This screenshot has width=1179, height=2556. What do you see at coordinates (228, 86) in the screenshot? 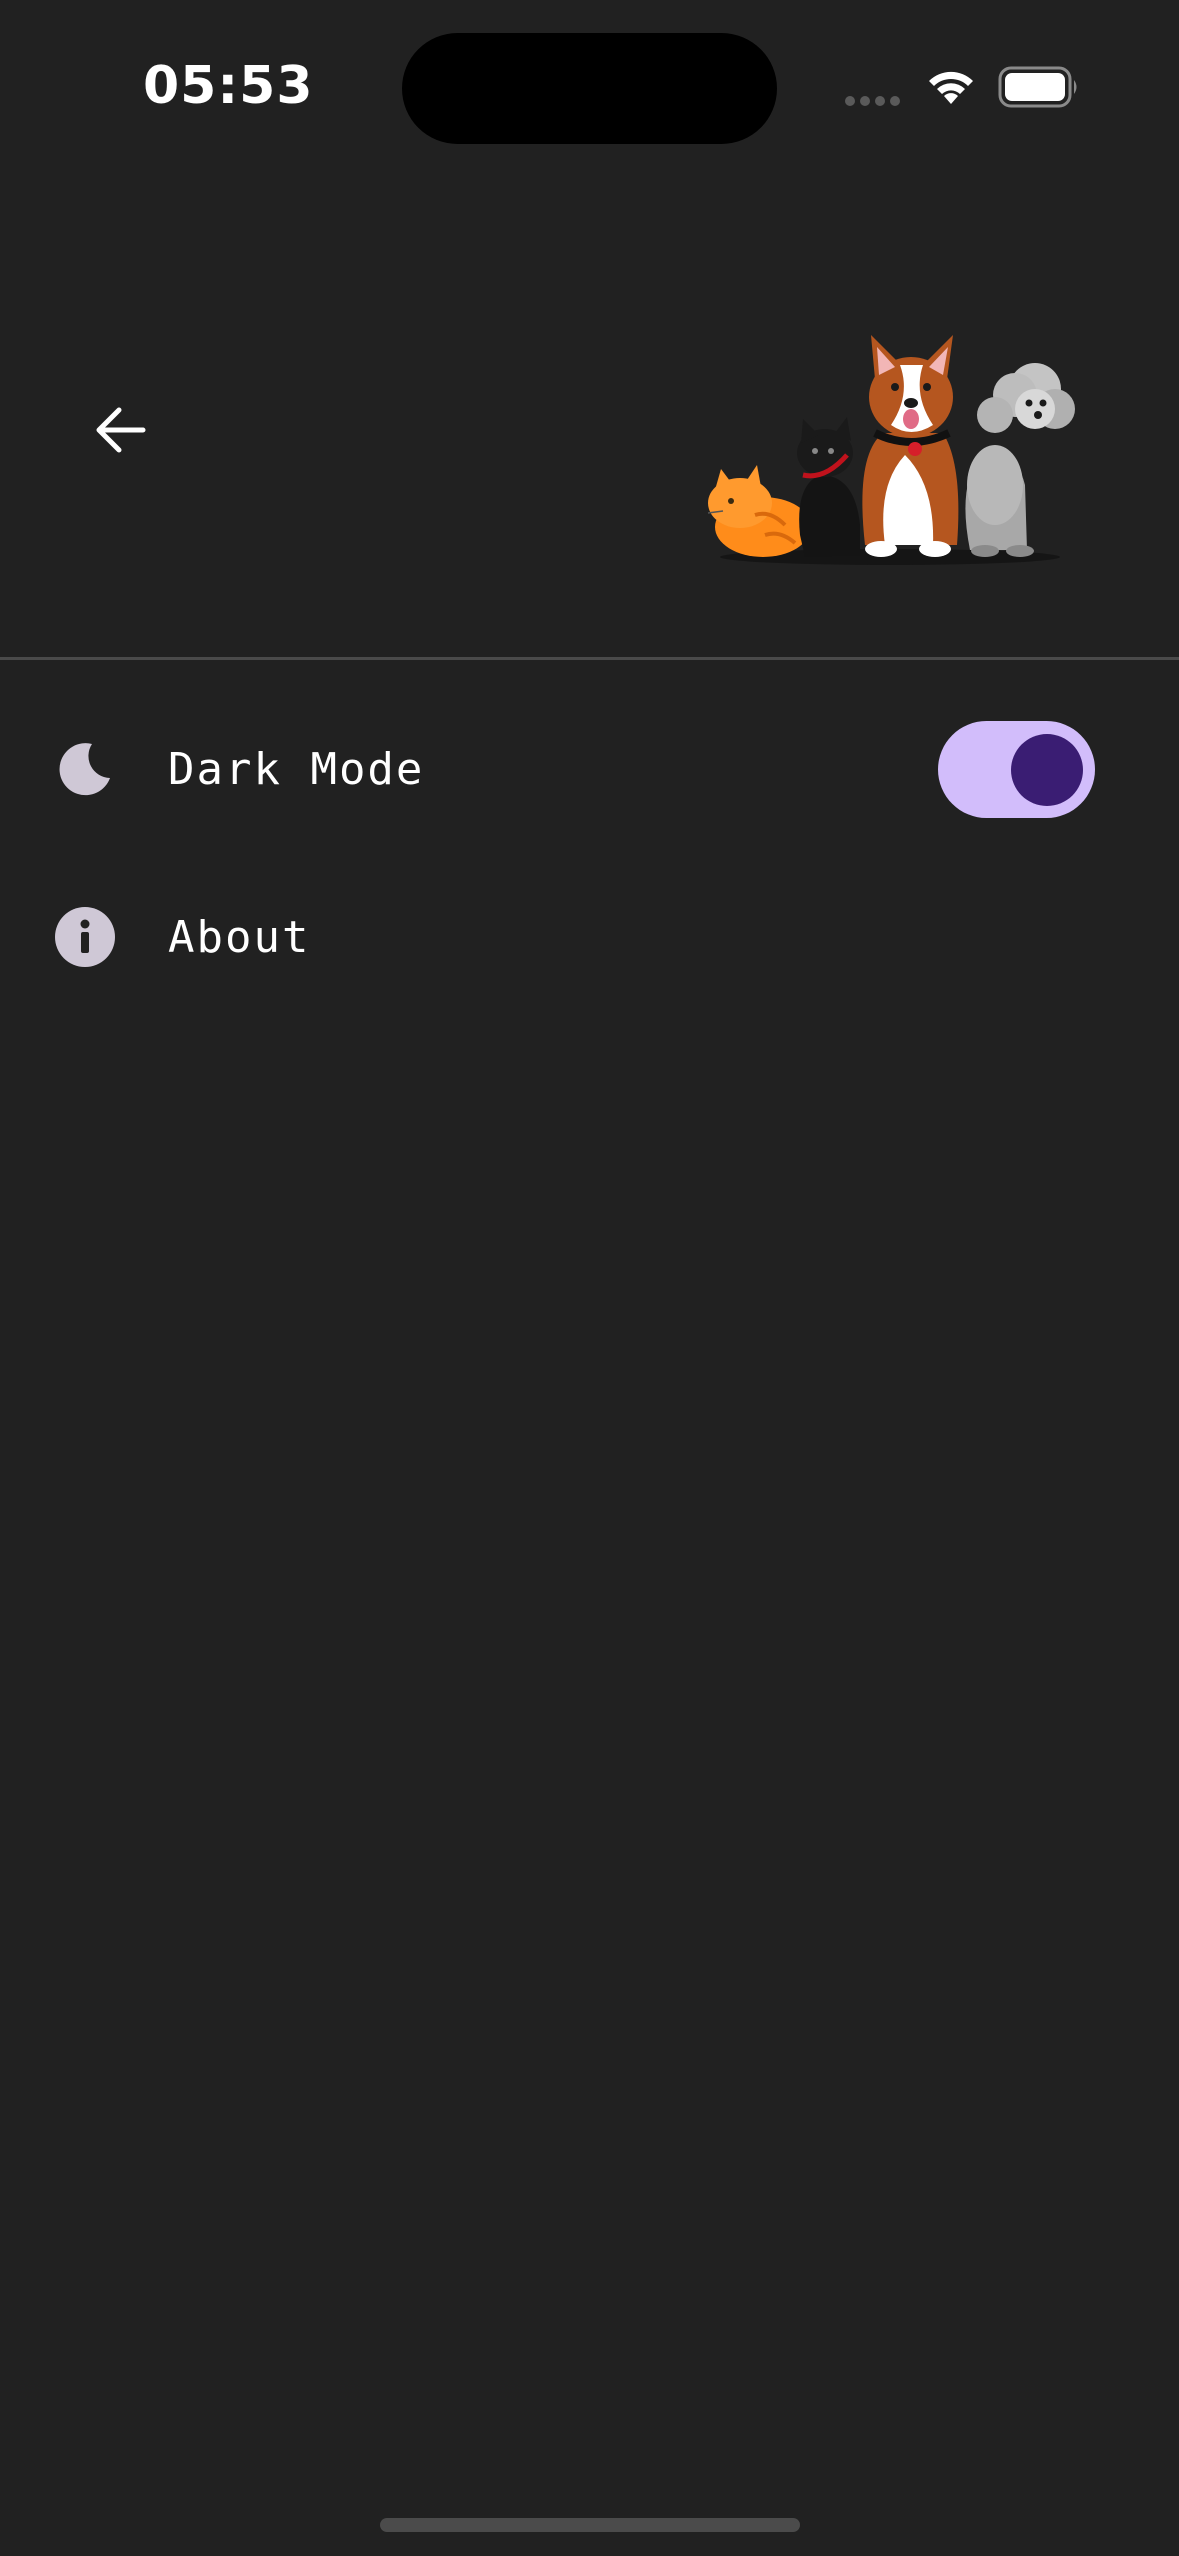
I see `status-time: 05:53` at bounding box center [228, 86].